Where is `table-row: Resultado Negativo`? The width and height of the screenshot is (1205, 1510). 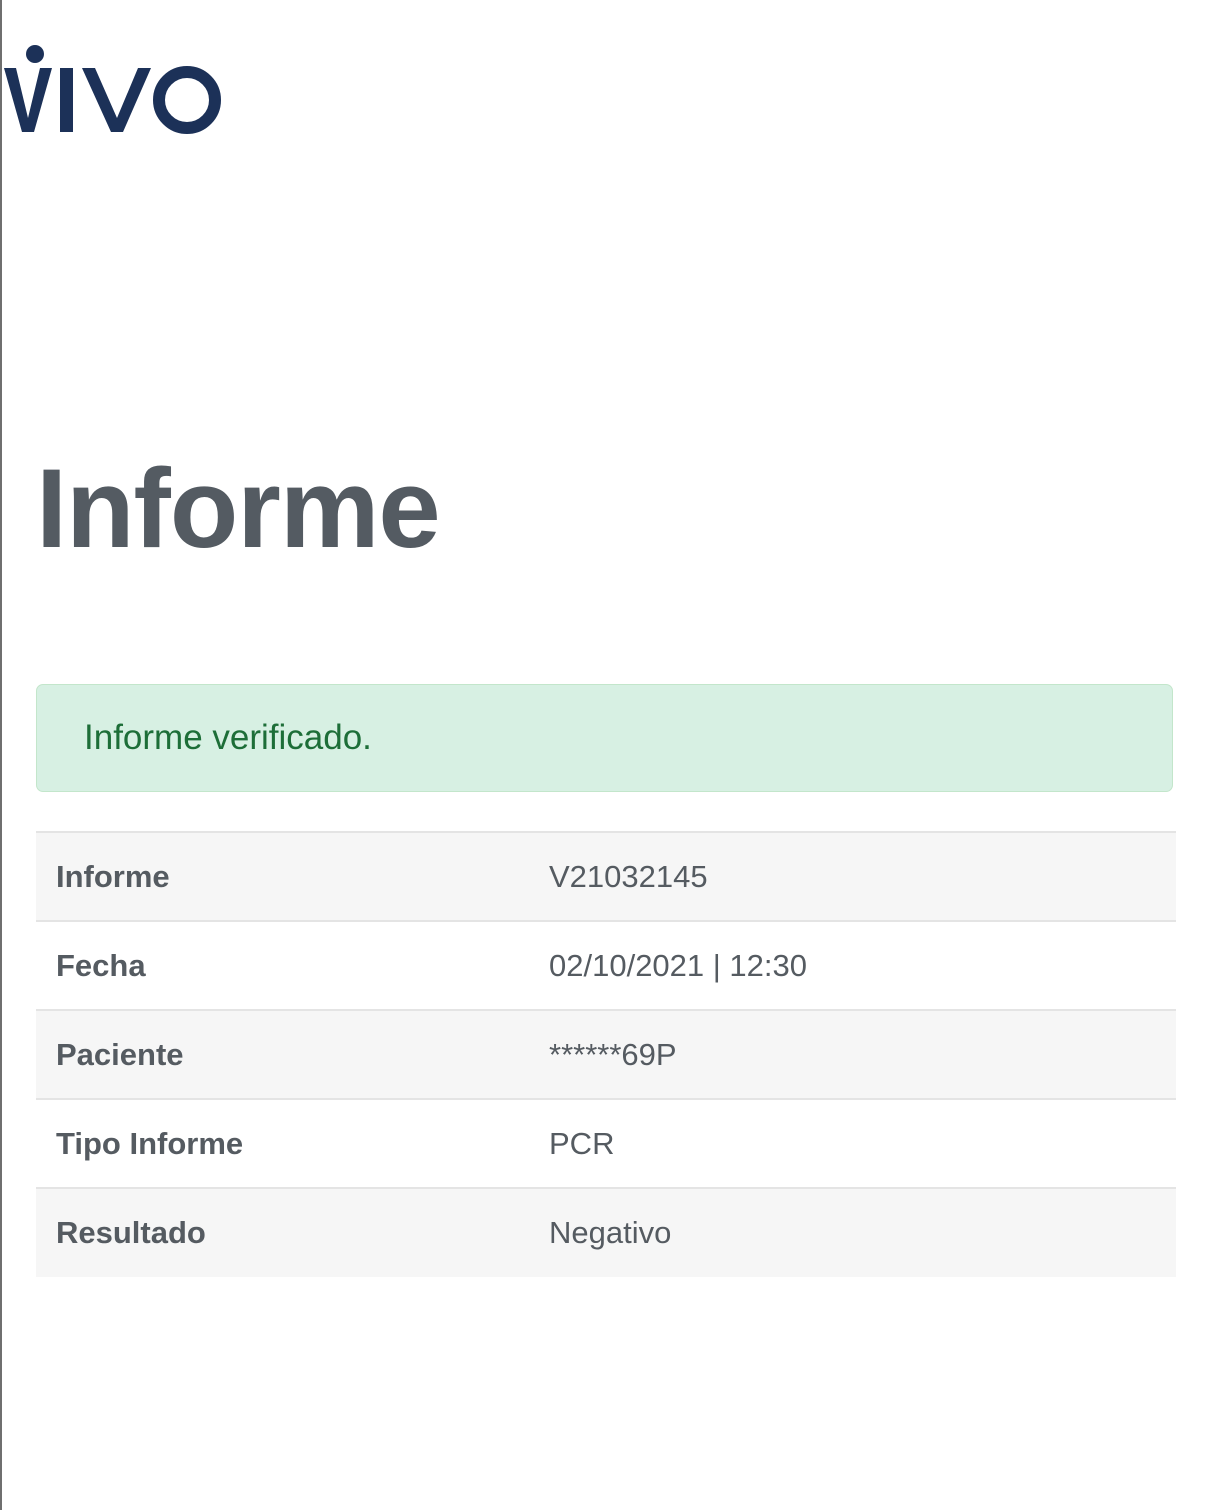
table-row: Resultado Negativo is located at coordinates (606, 1232).